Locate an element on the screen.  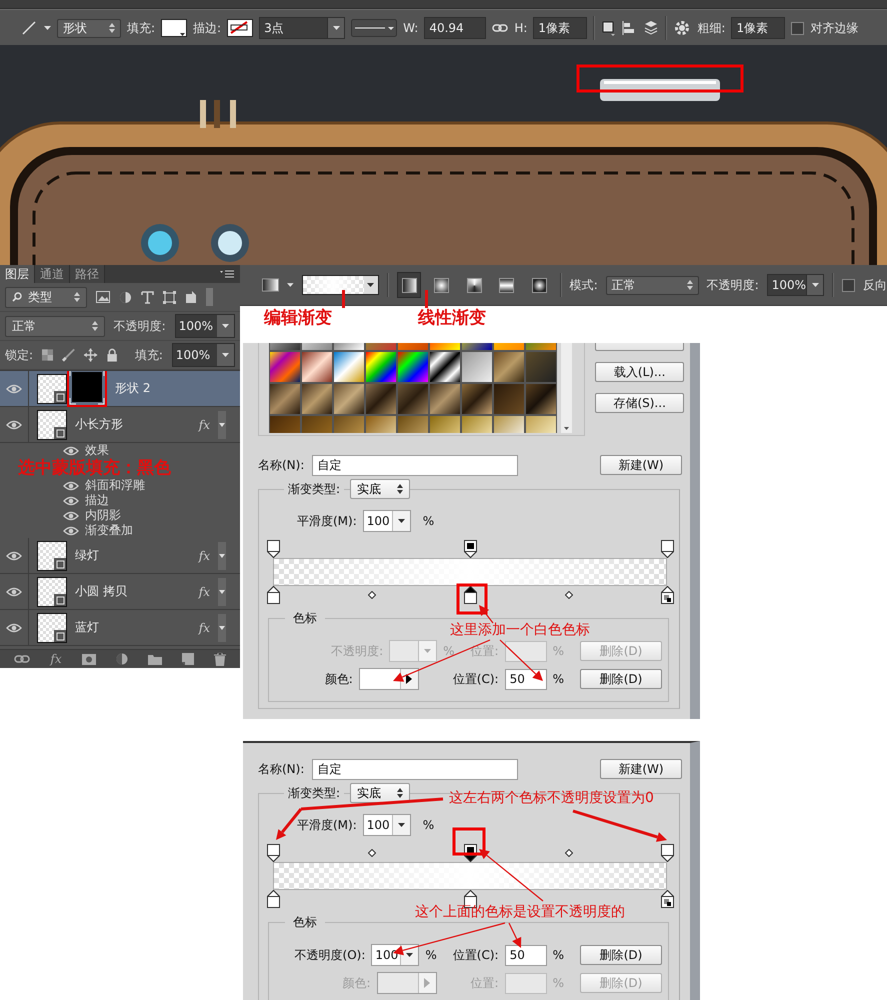
adjustment-filter-icon is located at coordinates (125, 297).